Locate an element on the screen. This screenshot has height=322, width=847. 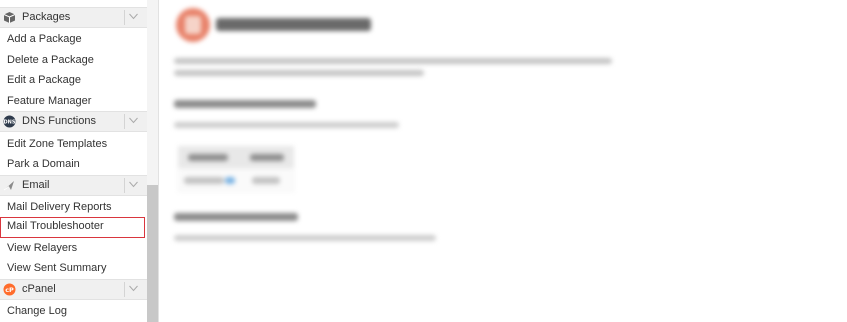
sidebar-item-edit-a-package: Edit a Package is located at coordinates (72, 80).